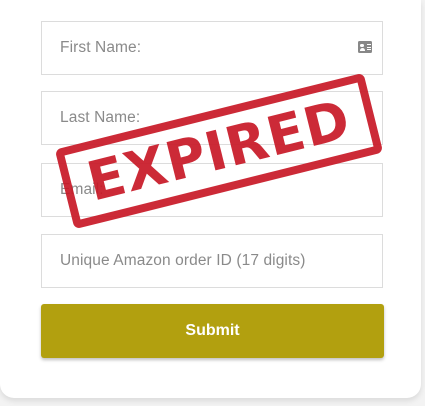 Image resolution: width=425 pixels, height=406 pixels. Describe the element at coordinates (365, 47) in the screenshot. I see `contact-card-icon` at that location.